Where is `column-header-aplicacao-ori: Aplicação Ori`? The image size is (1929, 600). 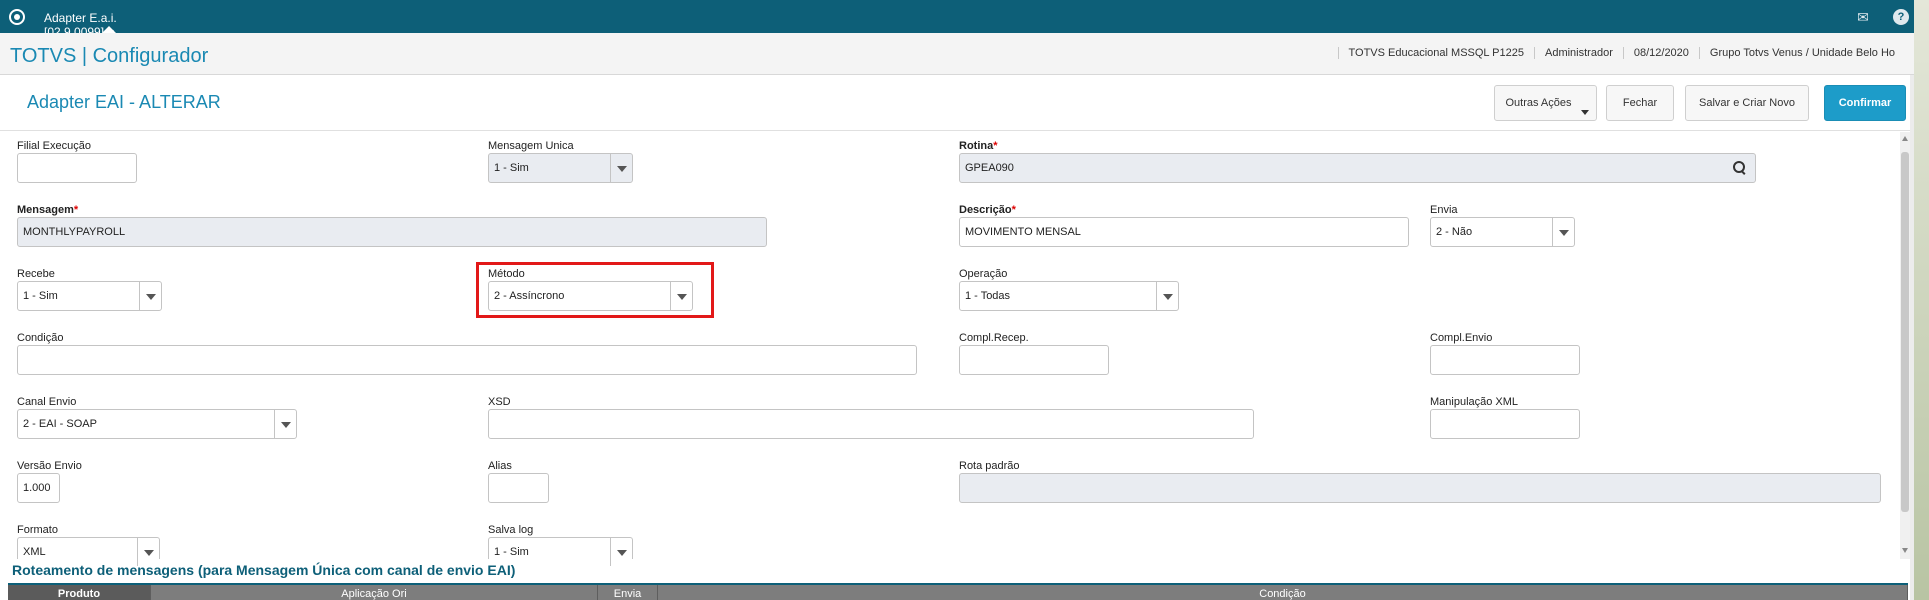 column-header-aplicacao-ori: Aplicação Ori is located at coordinates (374, 592).